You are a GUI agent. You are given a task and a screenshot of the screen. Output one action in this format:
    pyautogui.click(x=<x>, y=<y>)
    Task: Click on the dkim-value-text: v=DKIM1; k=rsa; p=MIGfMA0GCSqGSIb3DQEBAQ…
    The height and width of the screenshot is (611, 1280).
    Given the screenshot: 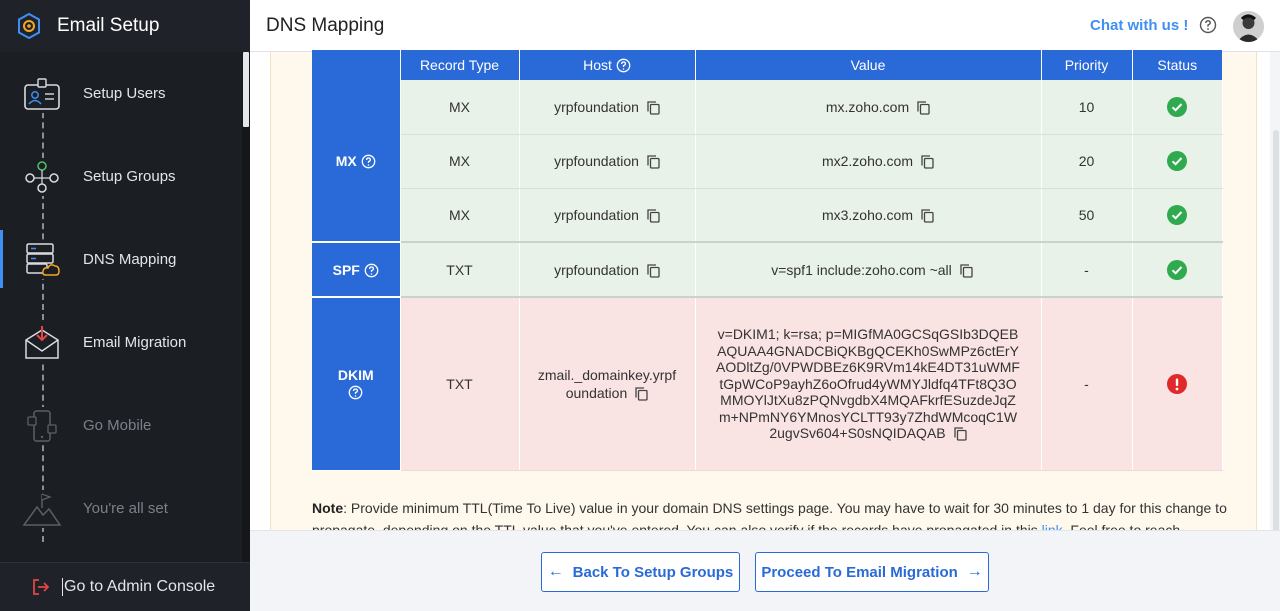 What is the action you would take?
    pyautogui.click(x=868, y=383)
    